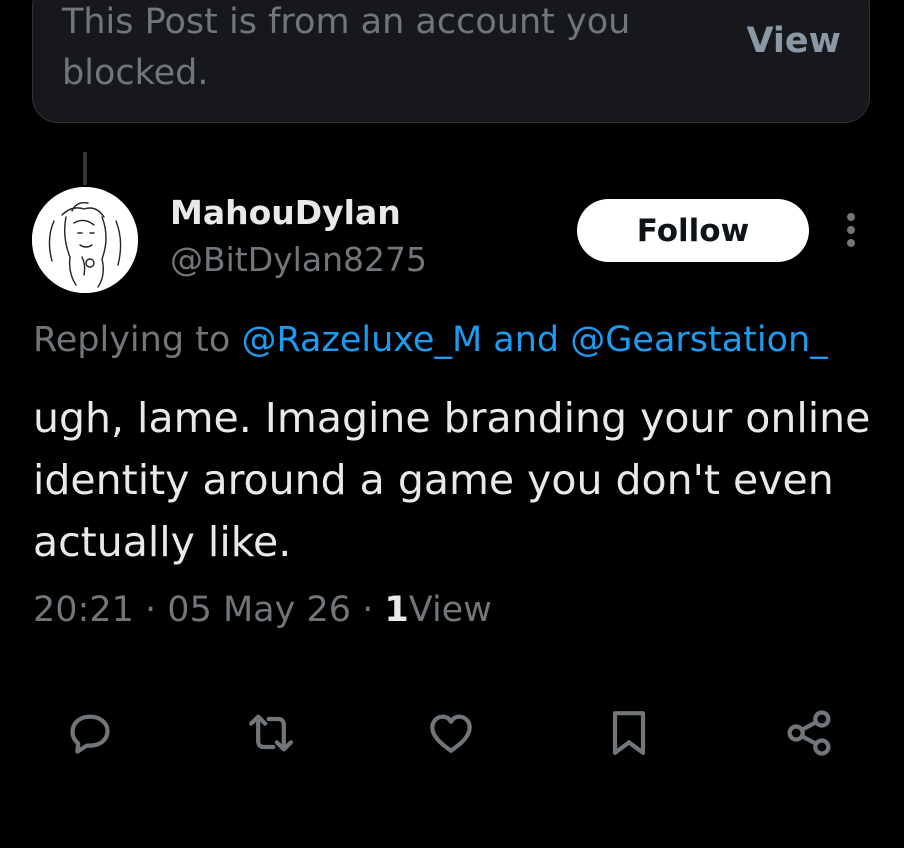 This screenshot has width=904, height=848. What do you see at coordinates (85, 168) in the screenshot?
I see `thread-connector-line` at bounding box center [85, 168].